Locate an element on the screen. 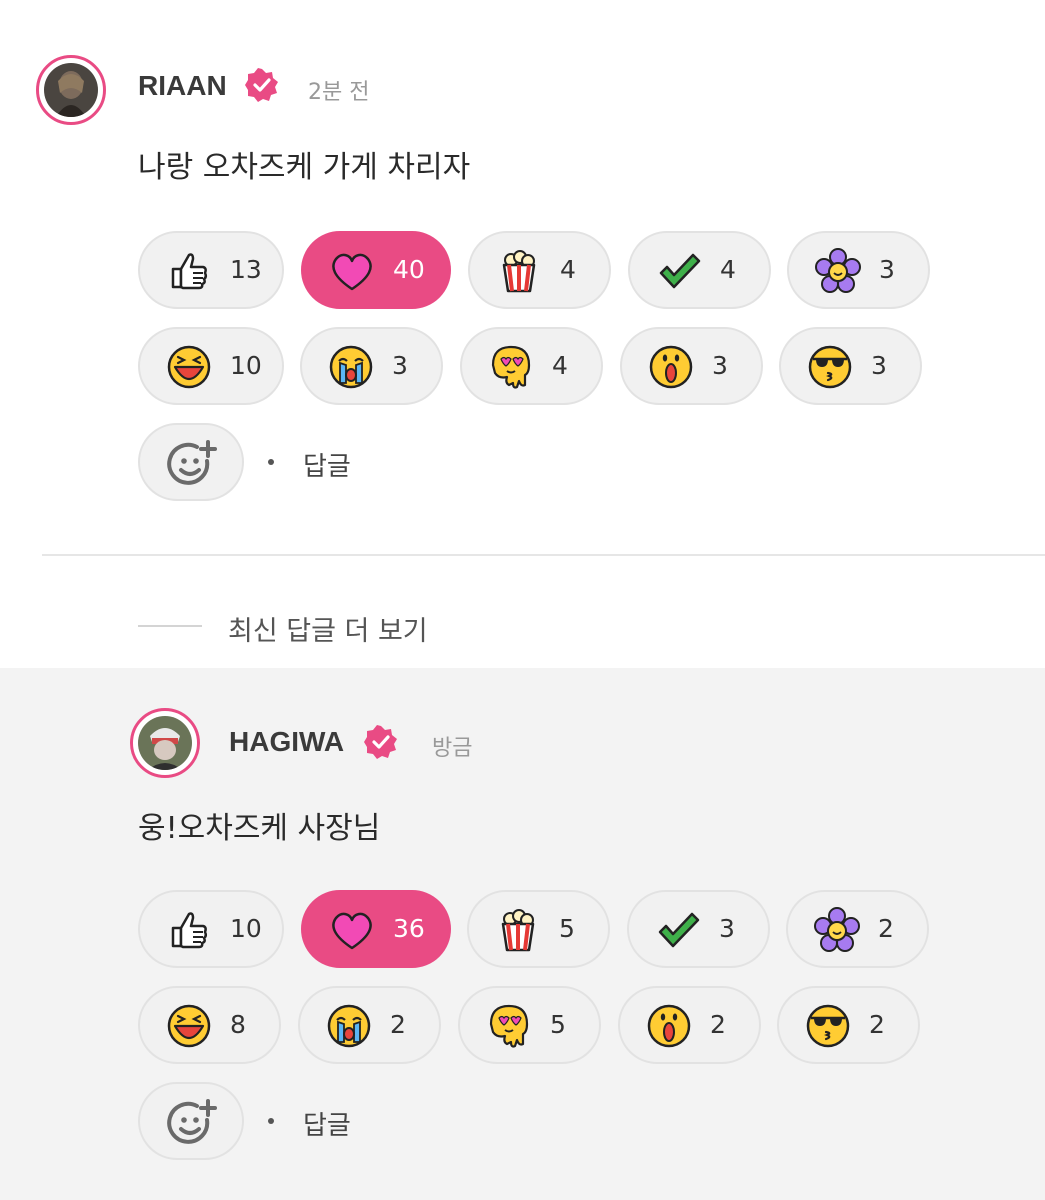 This screenshot has width=1045, height=1200. reaction-count: 40 is located at coordinates (409, 269).